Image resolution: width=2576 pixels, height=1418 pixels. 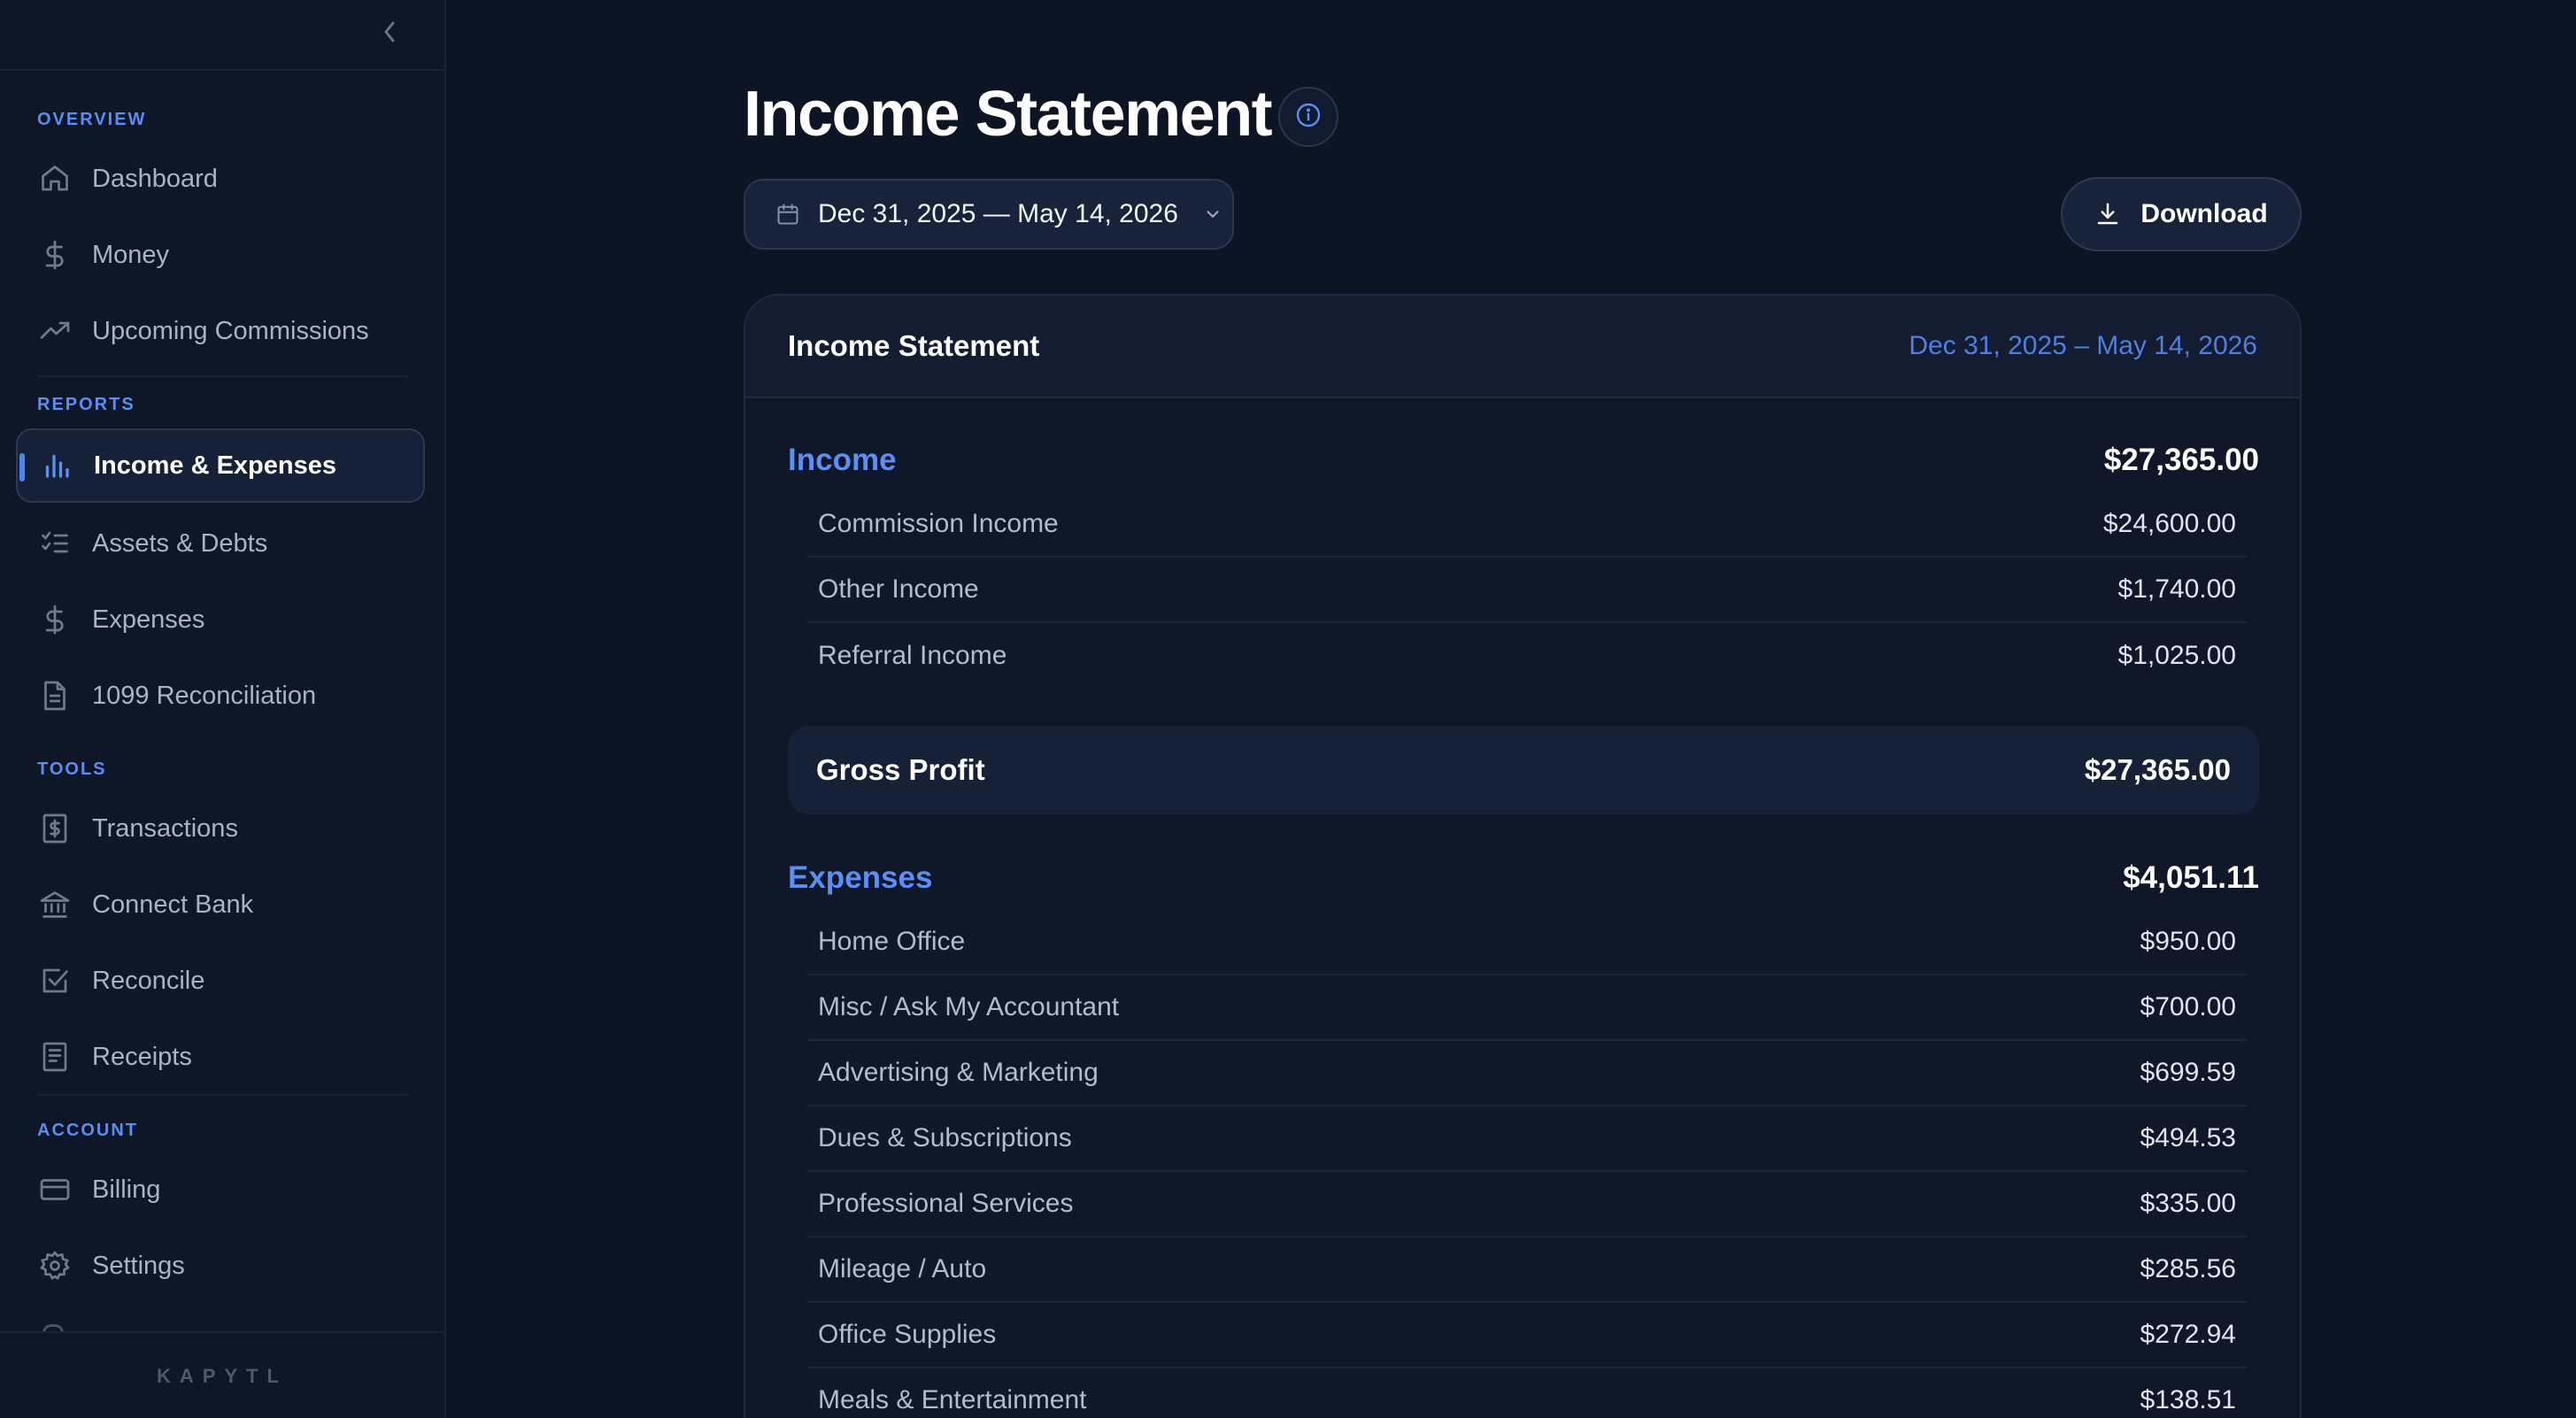 What do you see at coordinates (165, 828) in the screenshot?
I see `sidebar-item-label: Transactions` at bounding box center [165, 828].